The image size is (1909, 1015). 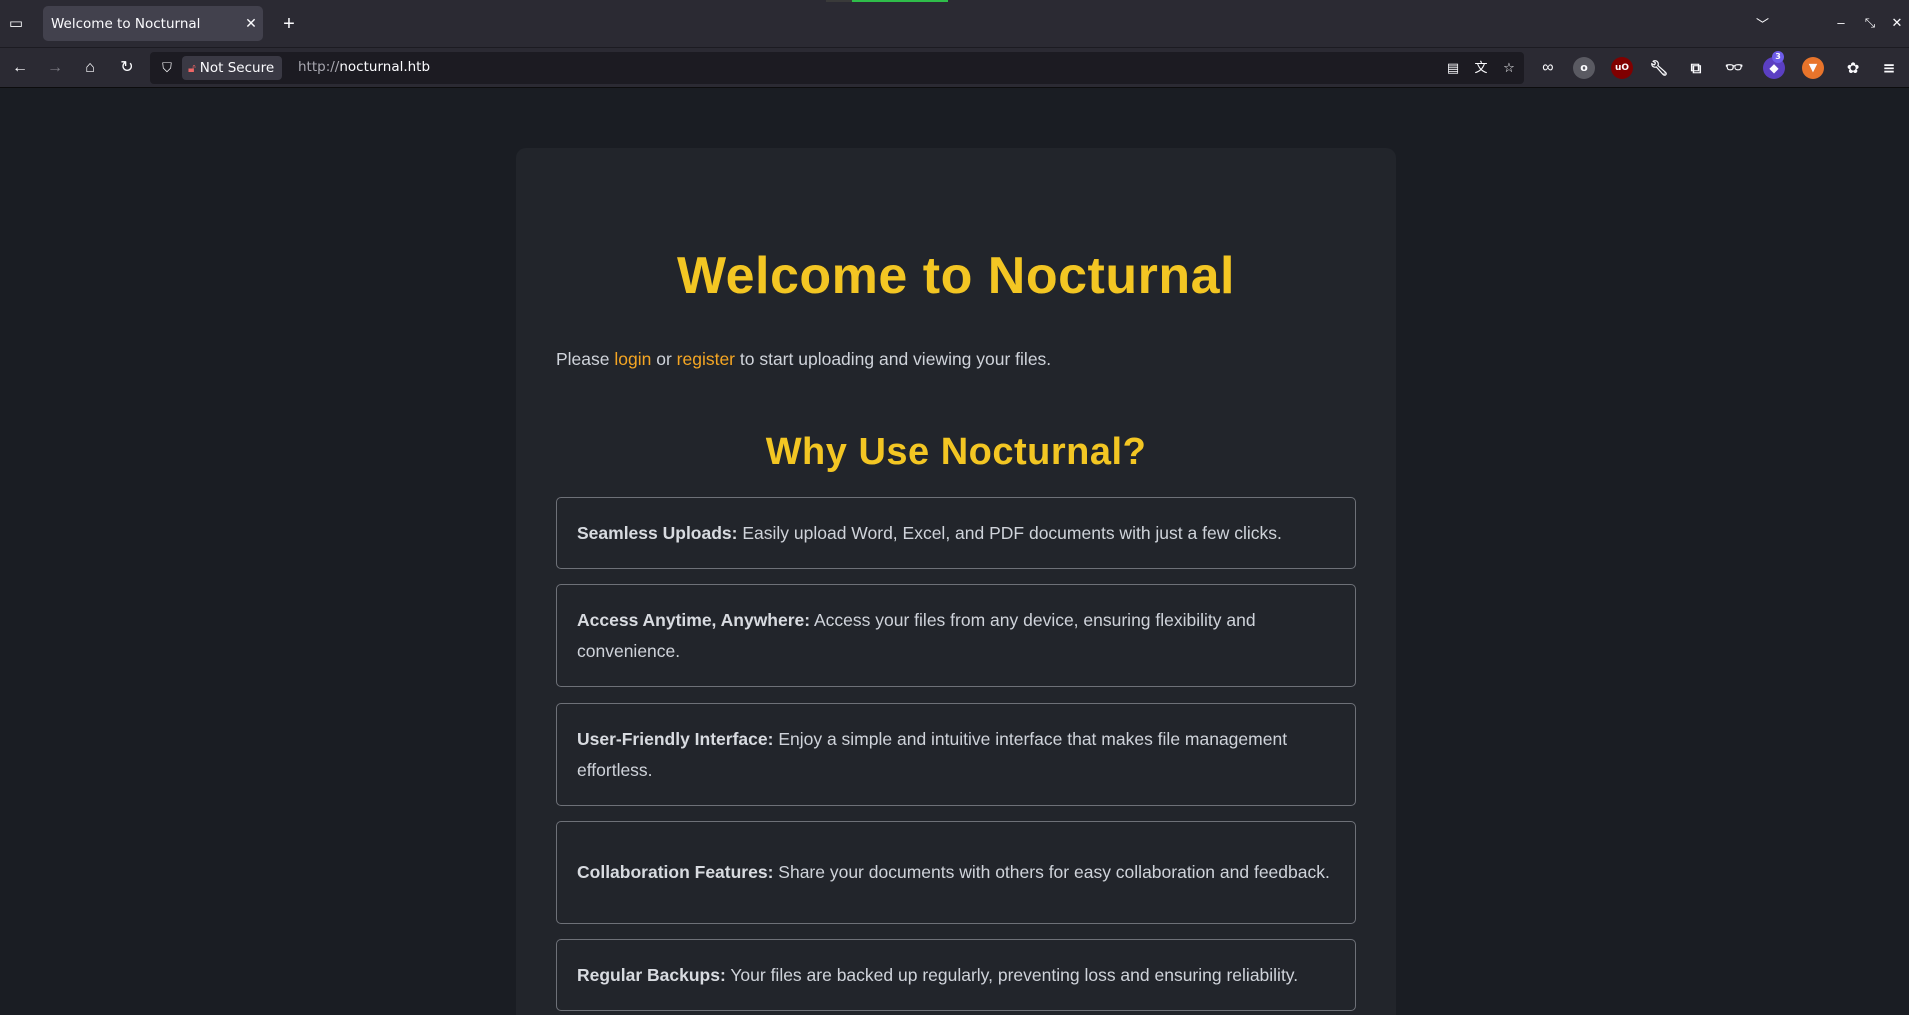 I want to click on back-arrow-icon: ←, so click(x=20, y=68).